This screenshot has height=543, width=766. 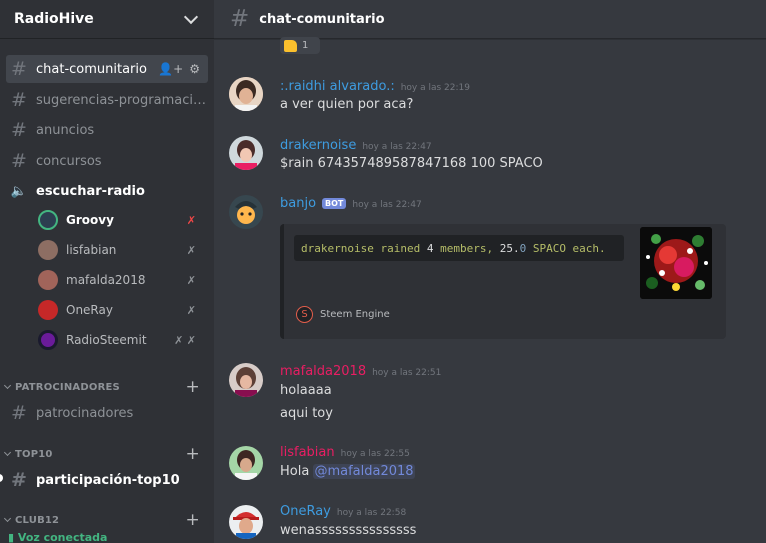 I want to click on channel-chat-comunitario: # chat-comunitario 👤+ ⚙, so click(x=107, y=69).